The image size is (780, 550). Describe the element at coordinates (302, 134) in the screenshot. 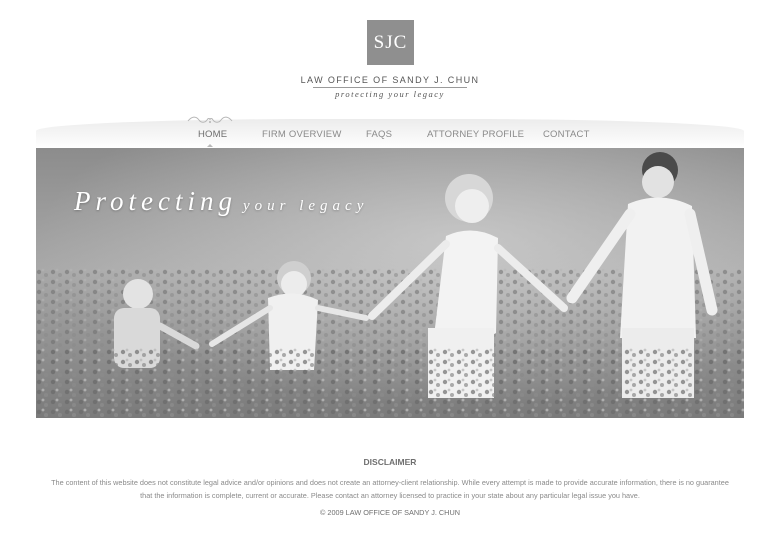

I see `nav-firm-overview: FIRM OVERVIEW` at that location.